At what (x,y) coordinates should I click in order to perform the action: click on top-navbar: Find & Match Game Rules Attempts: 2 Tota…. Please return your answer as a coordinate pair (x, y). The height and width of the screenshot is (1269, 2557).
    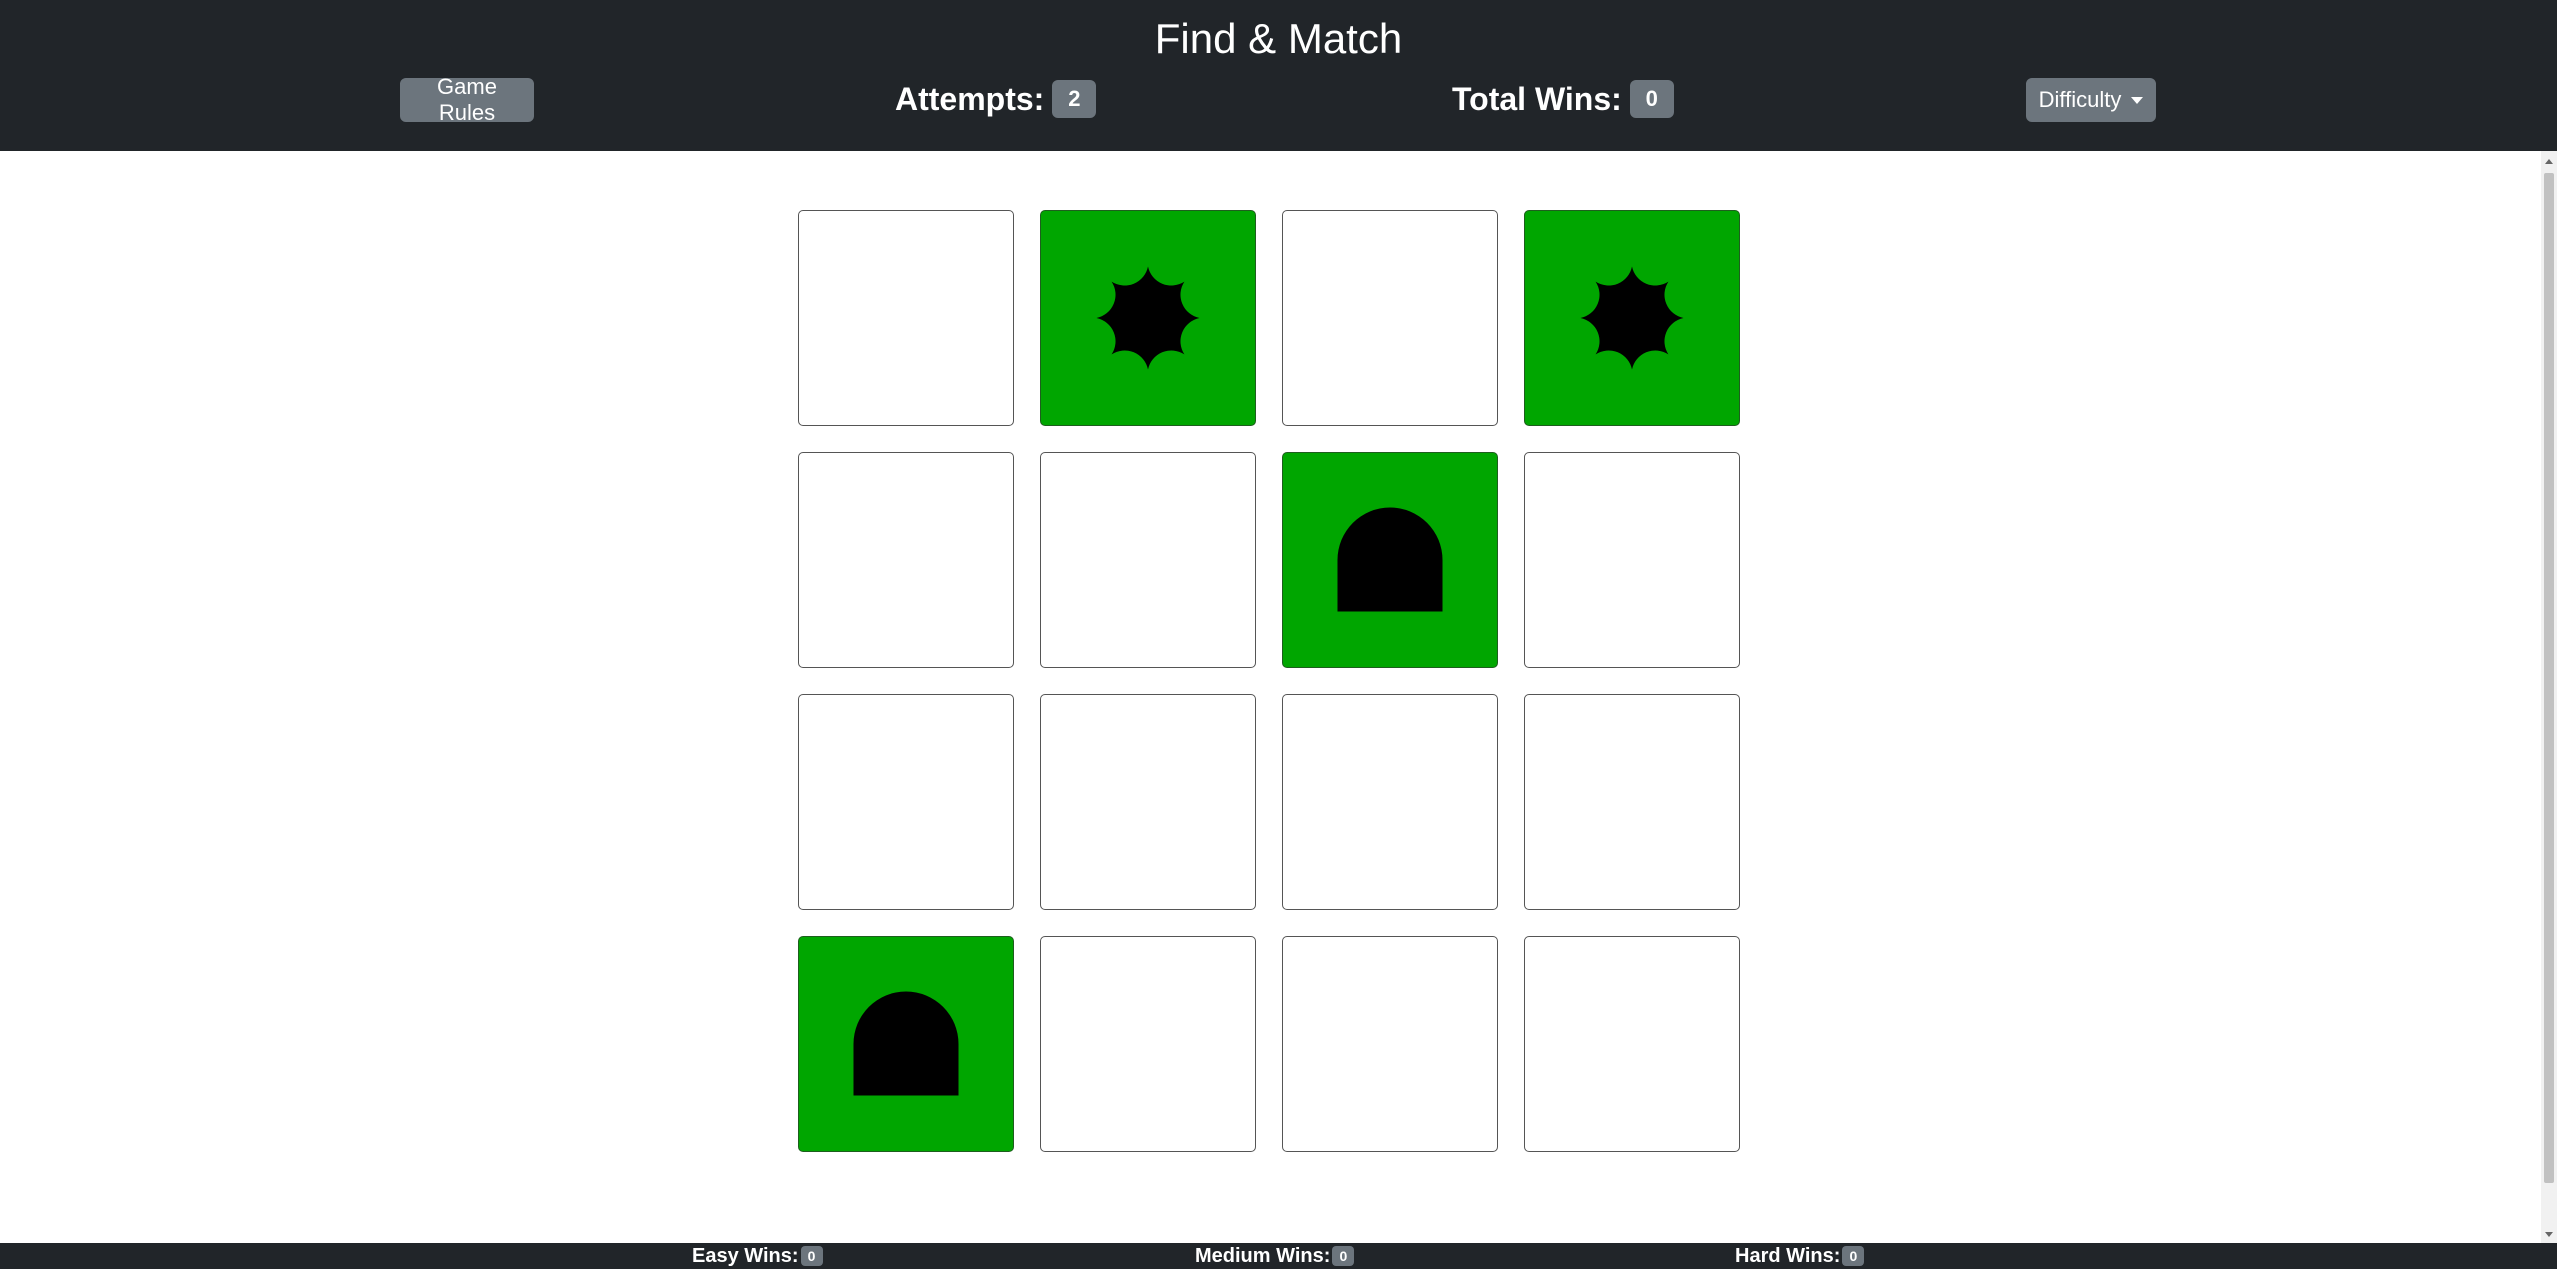
    Looking at the image, I should click on (1278, 75).